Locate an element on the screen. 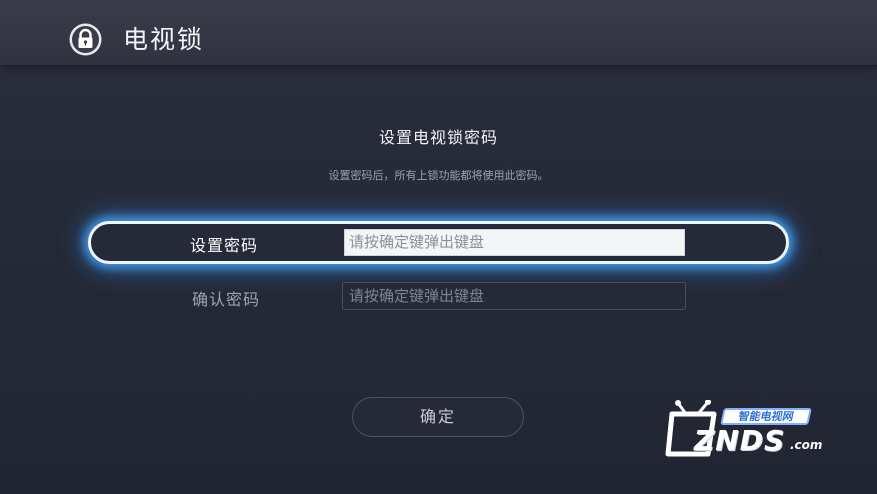  lock-icon is located at coordinates (85, 39).